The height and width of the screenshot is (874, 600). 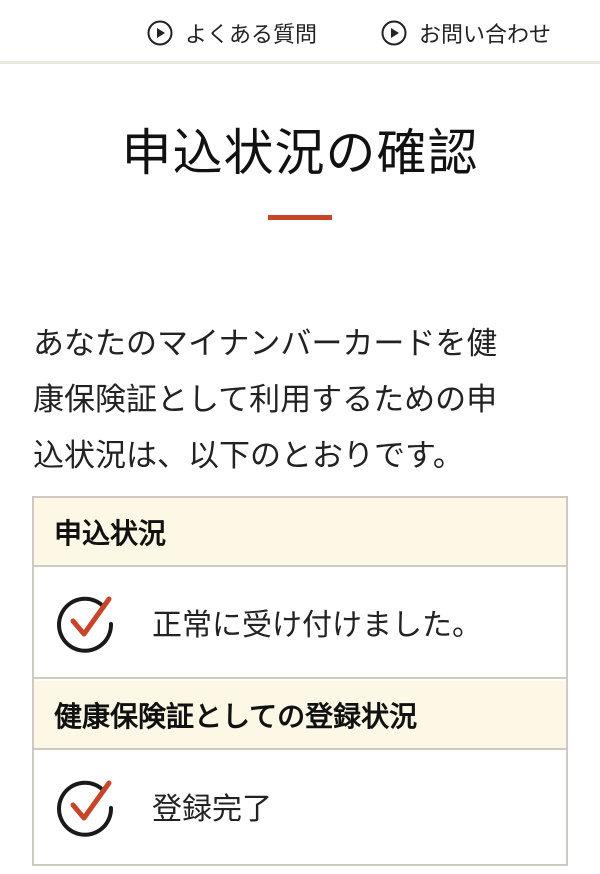 What do you see at coordinates (212, 809) in the screenshot?
I see `registration-status-text: 登録完了` at bounding box center [212, 809].